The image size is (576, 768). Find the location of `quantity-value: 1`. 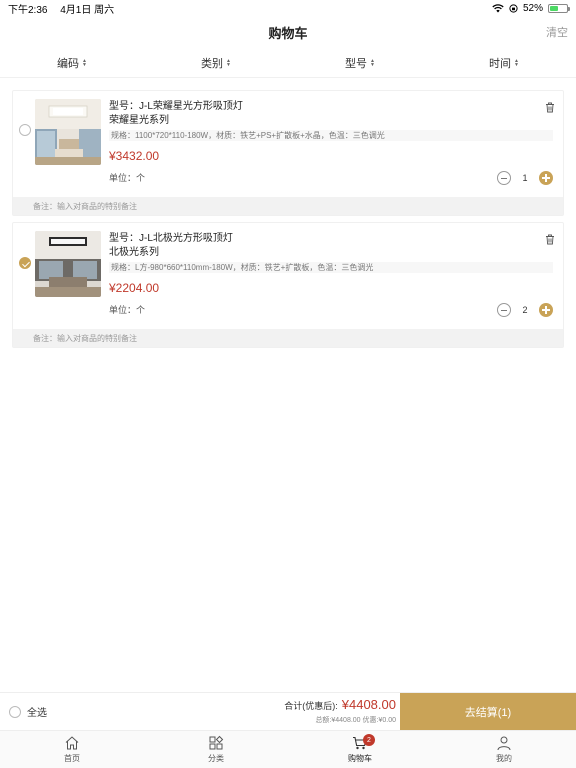

quantity-value: 1 is located at coordinates (525, 178).